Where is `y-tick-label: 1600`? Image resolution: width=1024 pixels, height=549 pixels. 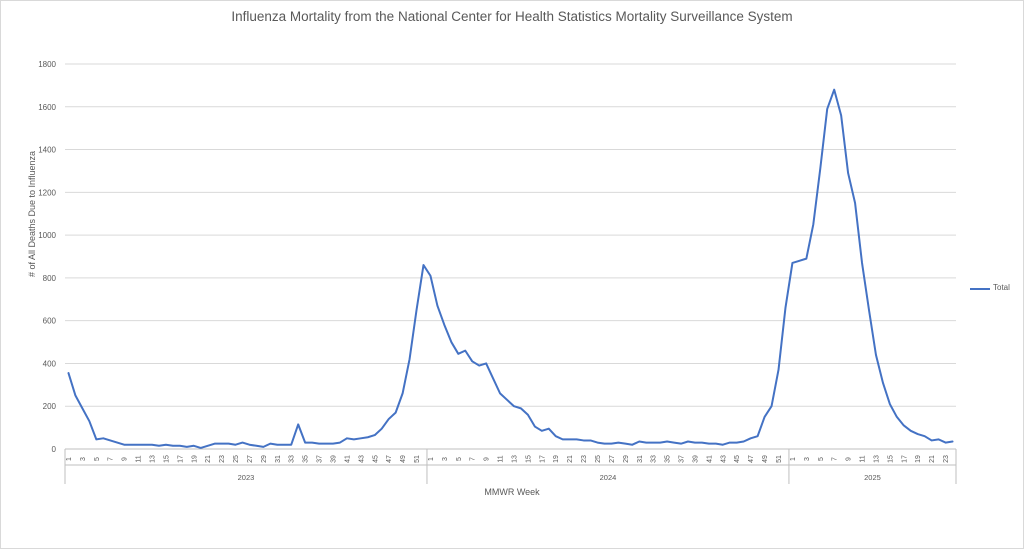
y-tick-label: 1600 is located at coordinates (47, 107).